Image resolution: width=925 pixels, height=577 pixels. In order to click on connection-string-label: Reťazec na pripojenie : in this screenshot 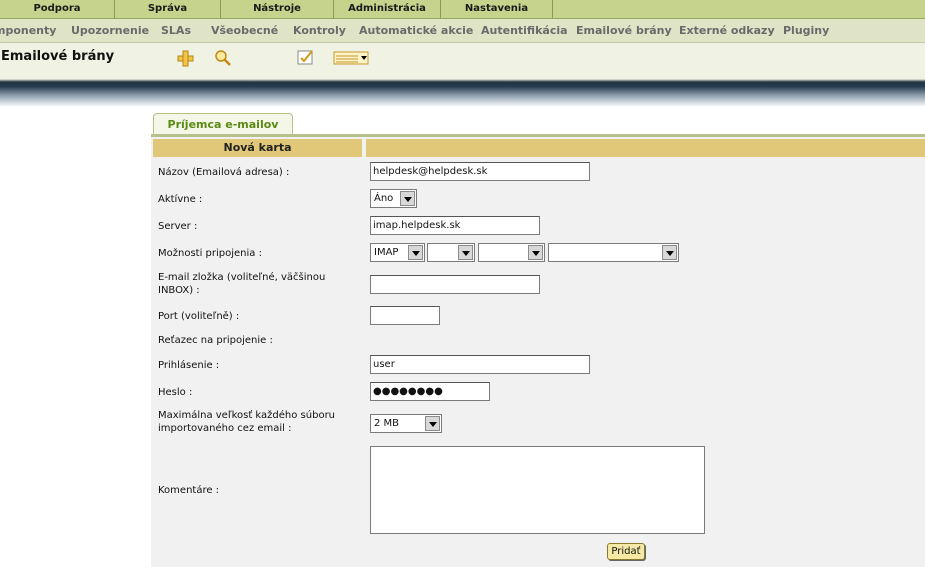, I will do `click(215, 340)`.